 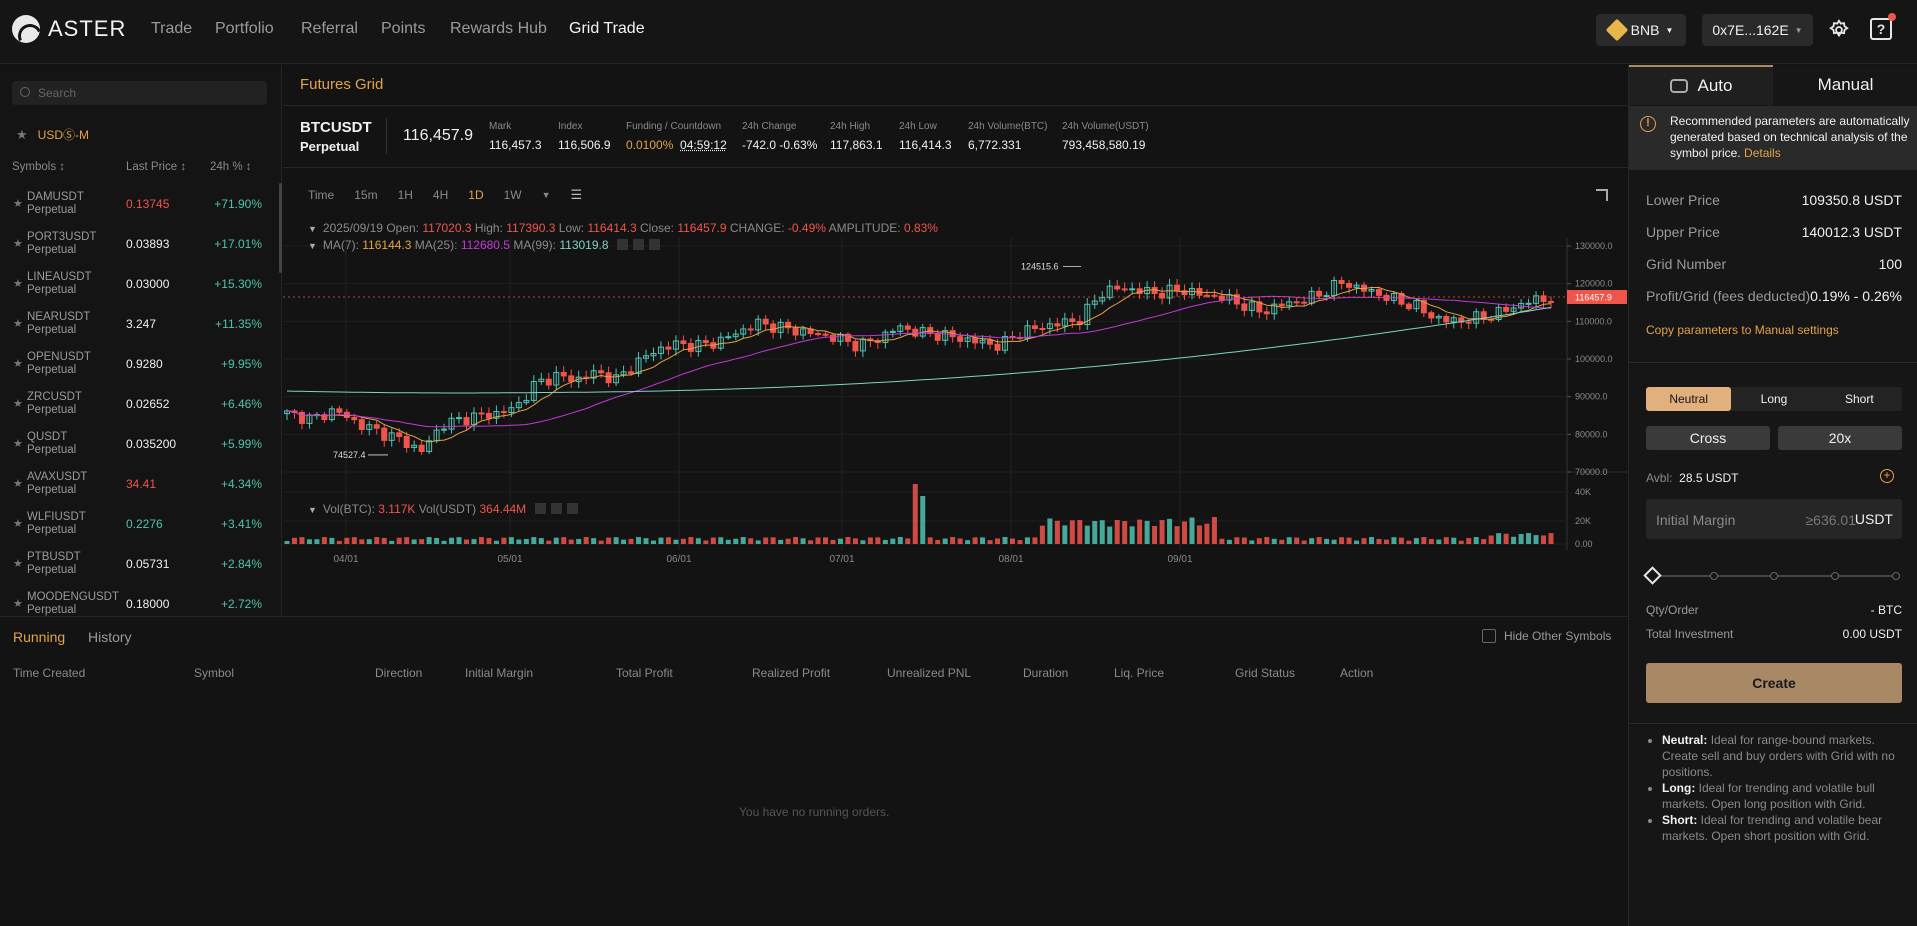 What do you see at coordinates (336, 127) in the screenshot?
I see `ticker-symbol: BTCUSDT` at bounding box center [336, 127].